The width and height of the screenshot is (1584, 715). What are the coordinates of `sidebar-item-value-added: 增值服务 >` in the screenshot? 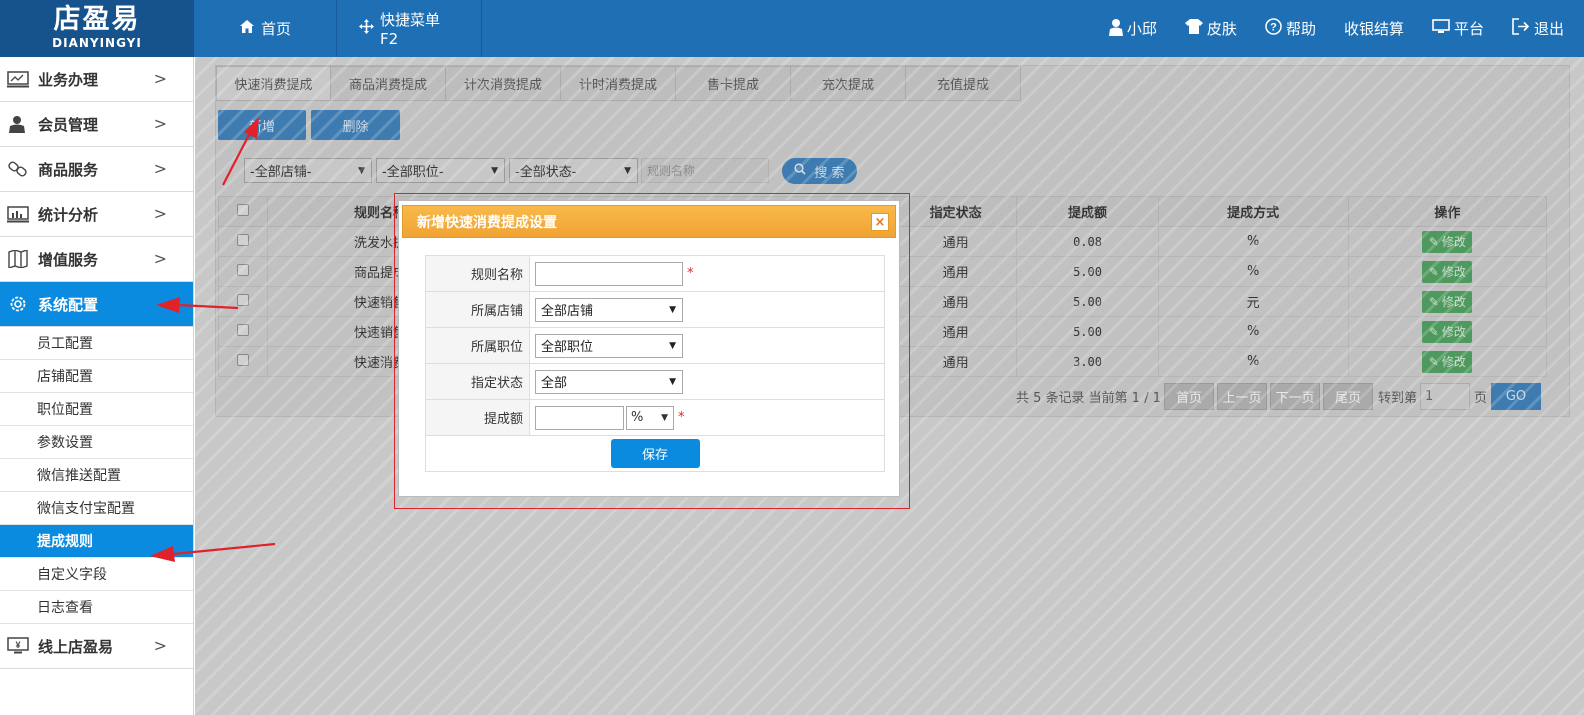 It's located at (96, 259).